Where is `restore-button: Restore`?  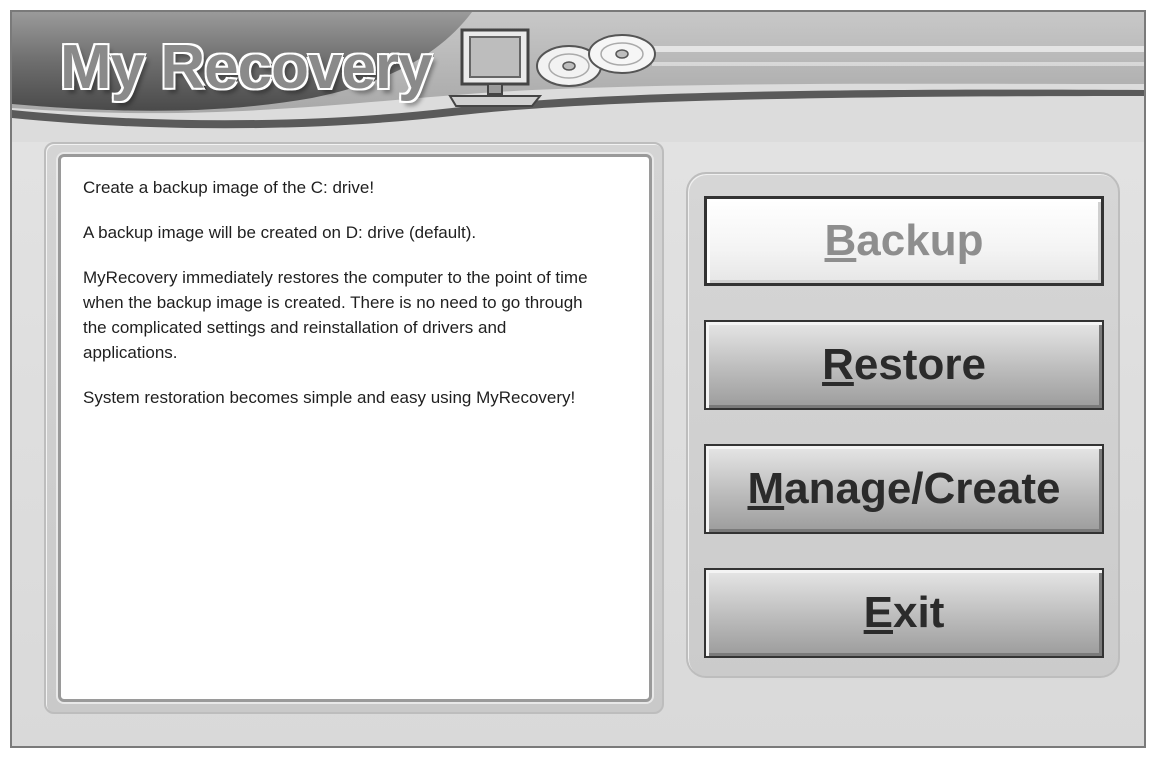 restore-button: Restore is located at coordinates (904, 365).